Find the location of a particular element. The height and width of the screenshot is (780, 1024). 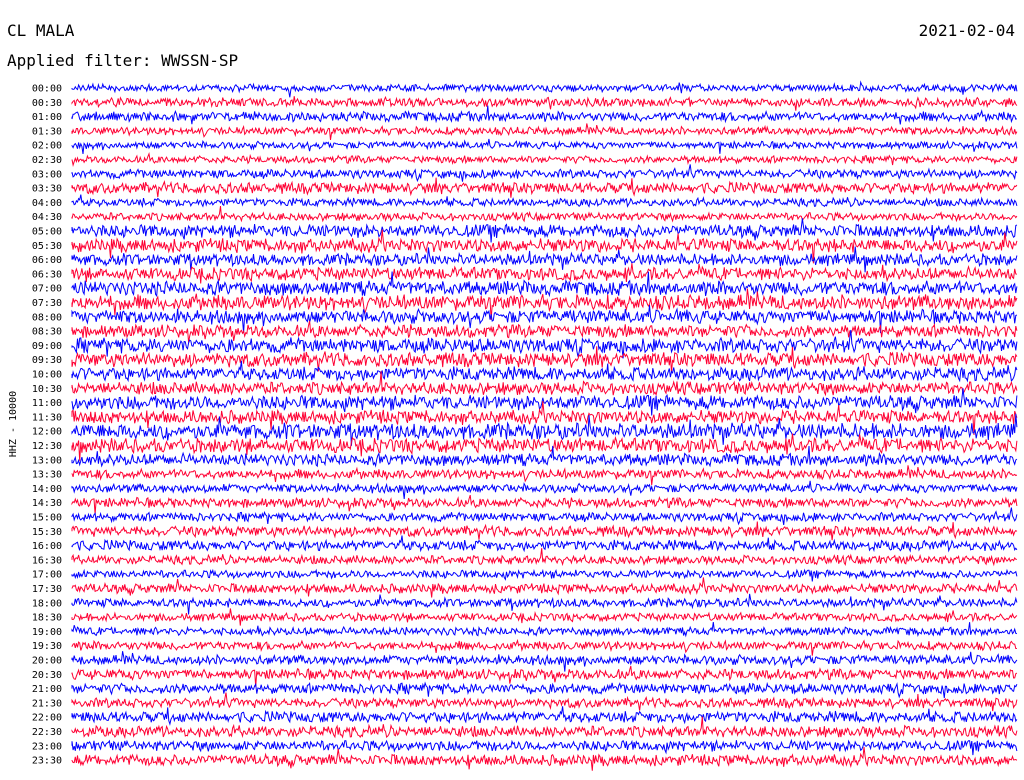

hour-label: 04:30 is located at coordinates (47, 217).